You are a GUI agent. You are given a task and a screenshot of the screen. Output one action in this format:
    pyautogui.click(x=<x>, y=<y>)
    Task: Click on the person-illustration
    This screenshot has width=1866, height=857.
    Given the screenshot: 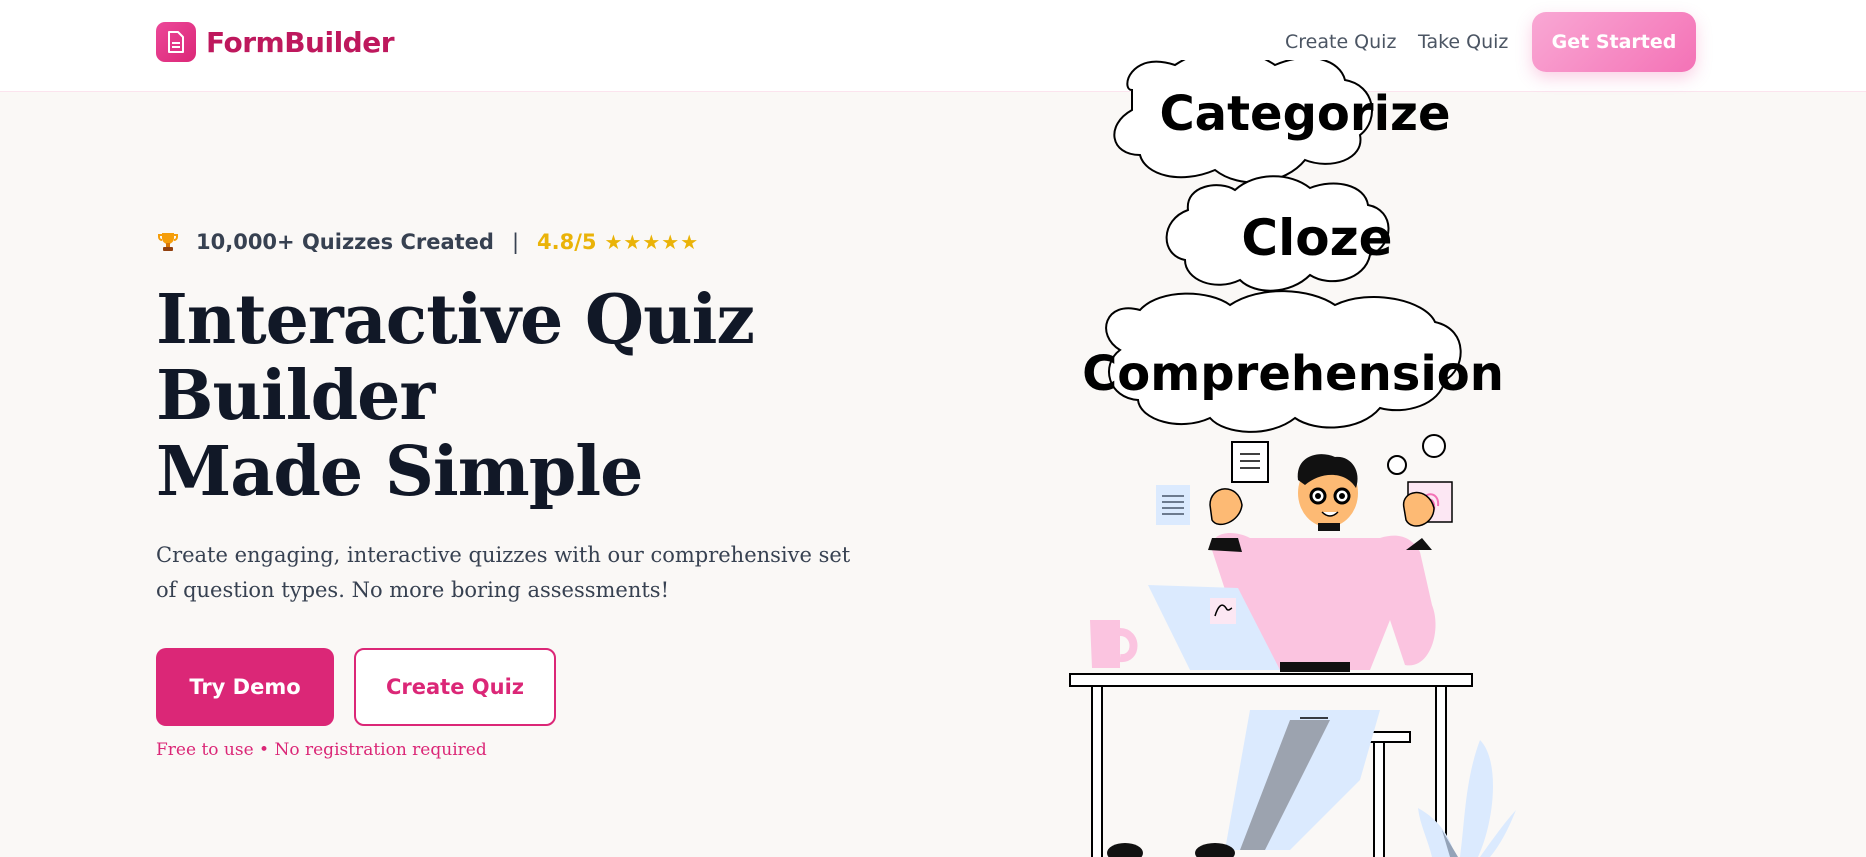 What is the action you would take?
    pyautogui.click(x=1263, y=563)
    